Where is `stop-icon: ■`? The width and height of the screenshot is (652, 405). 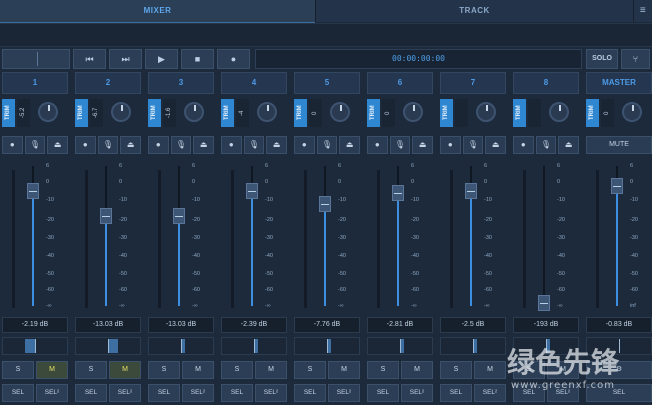
stop-icon: ■ is located at coordinates (197, 59).